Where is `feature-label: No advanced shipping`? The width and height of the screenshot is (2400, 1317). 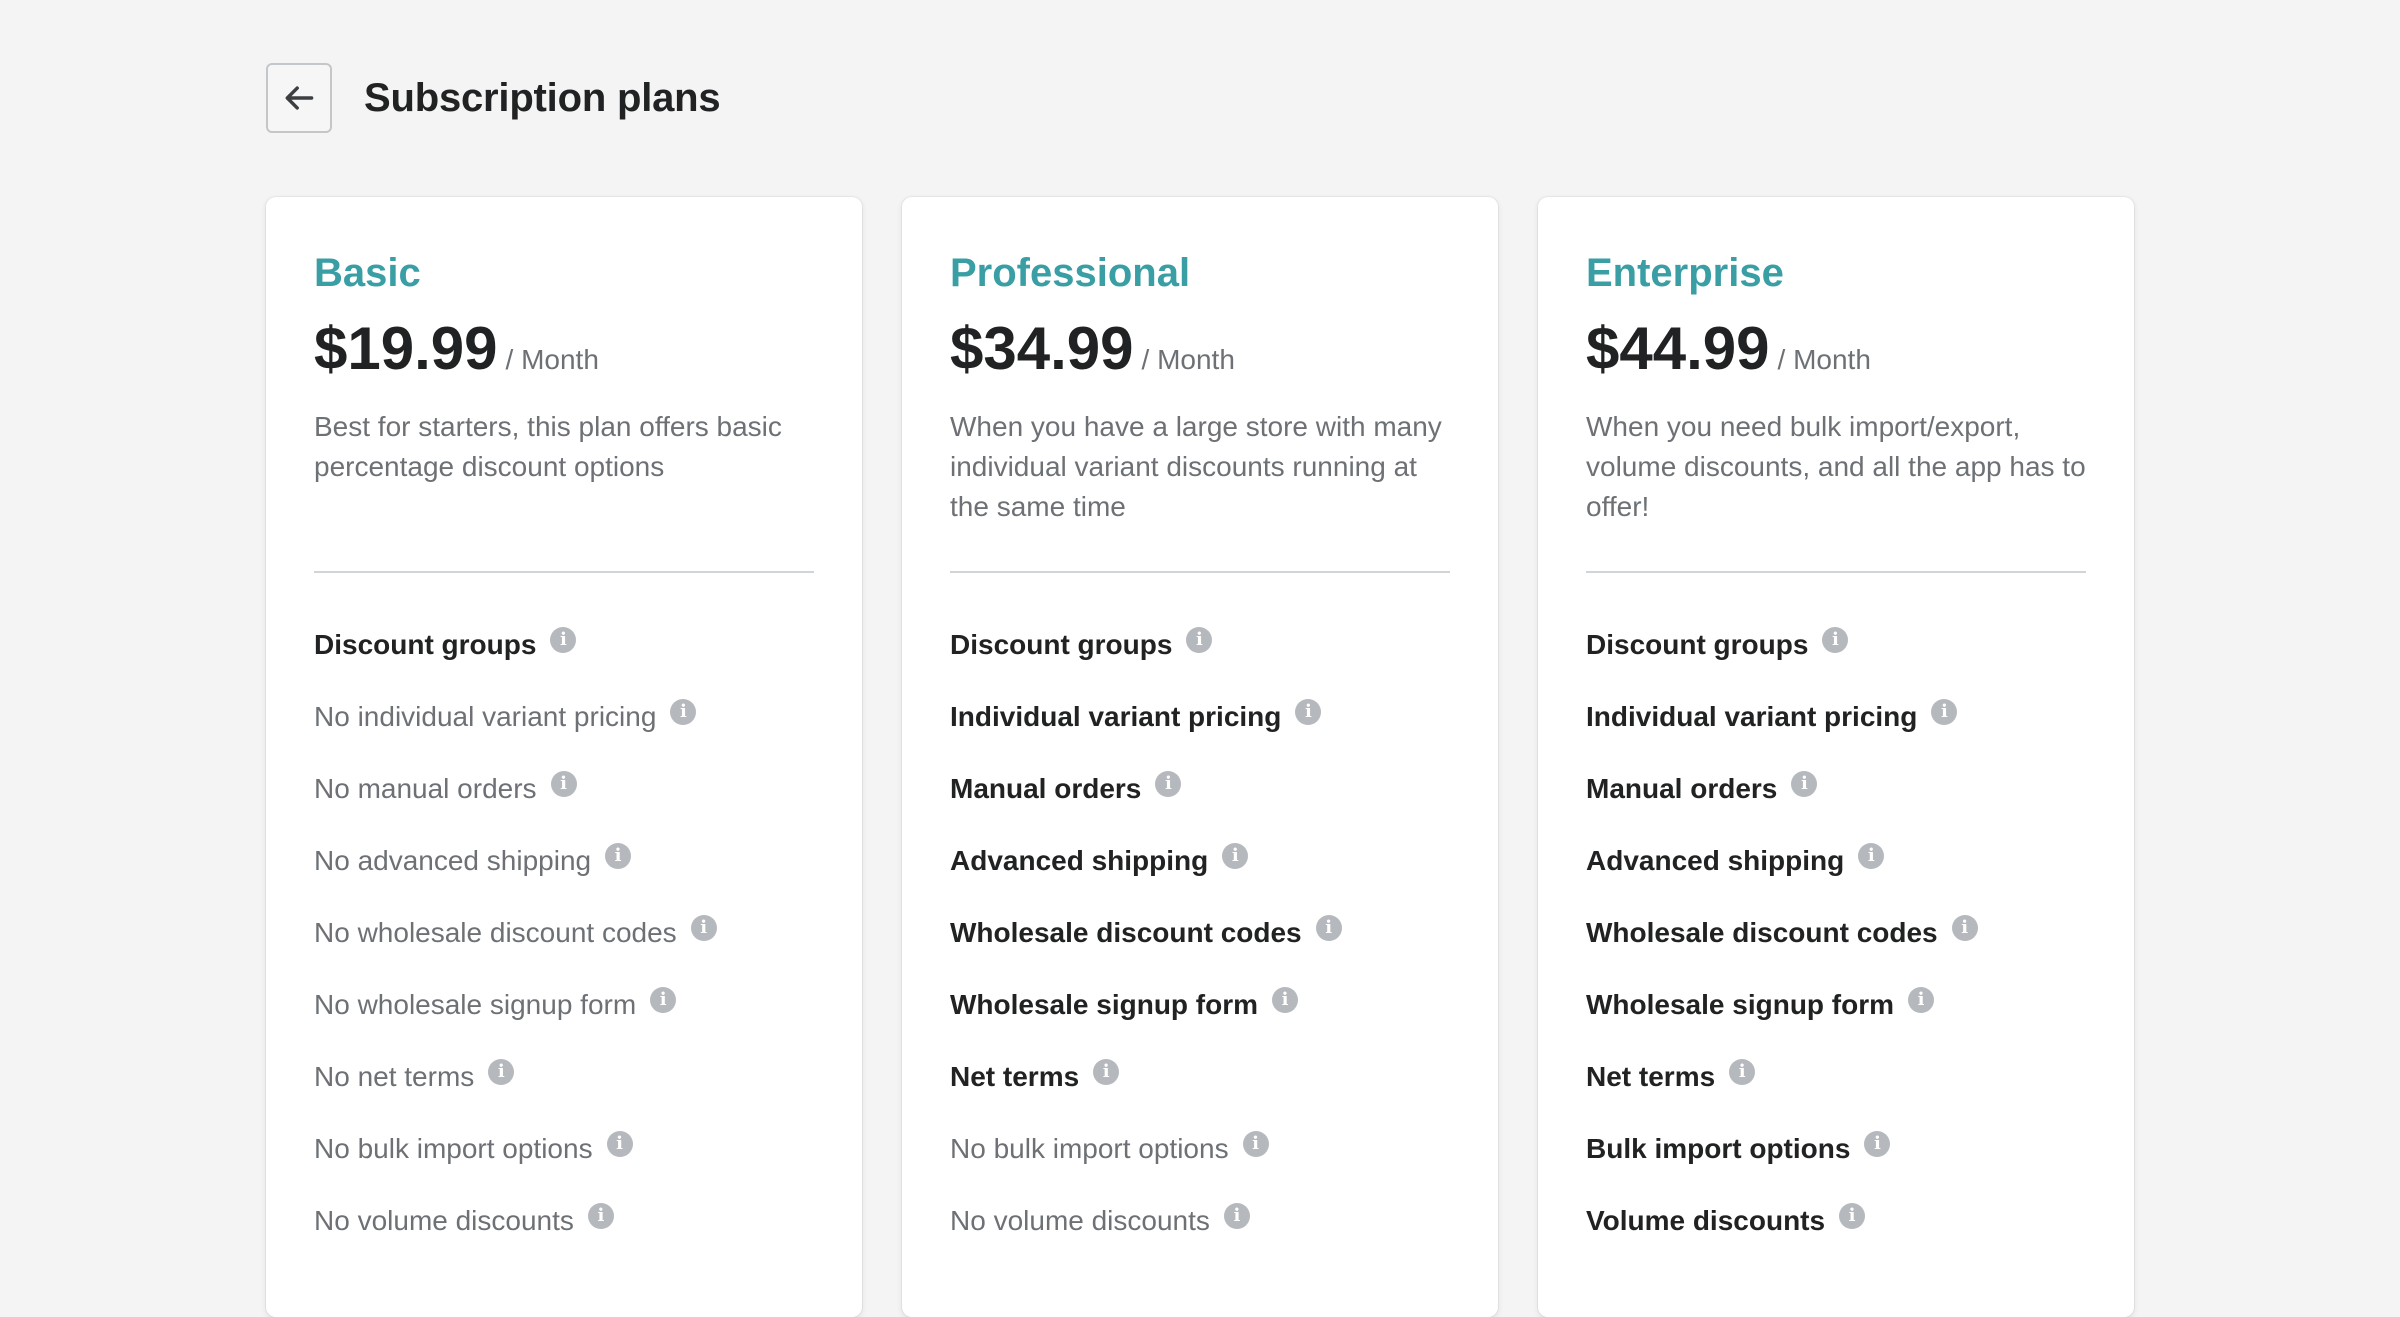 feature-label: No advanced shipping is located at coordinates (453, 860).